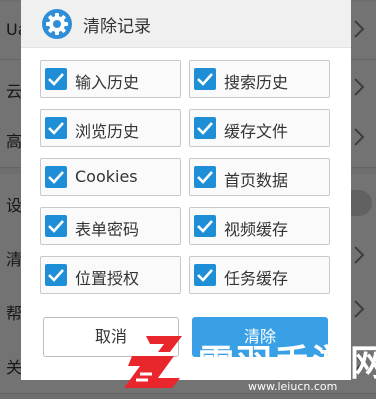 This screenshot has width=376, height=399. Describe the element at coordinates (186, 24) in the screenshot. I see `dialog-header: 清除记录` at that location.